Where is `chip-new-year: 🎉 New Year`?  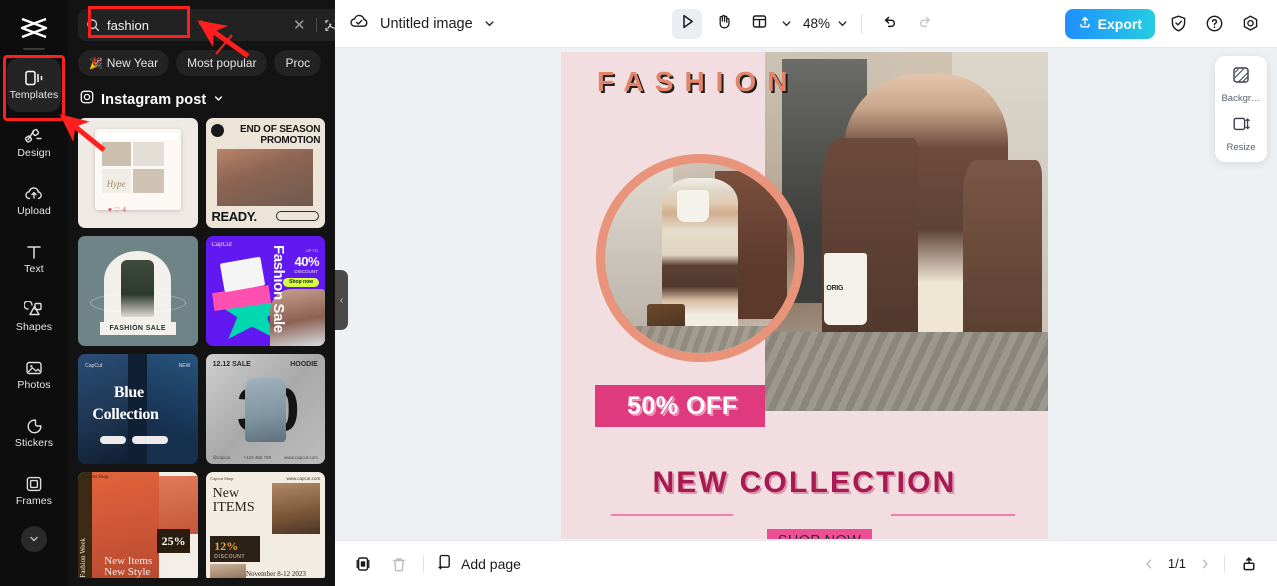
chip-new-year: 🎉 New Year is located at coordinates (124, 63).